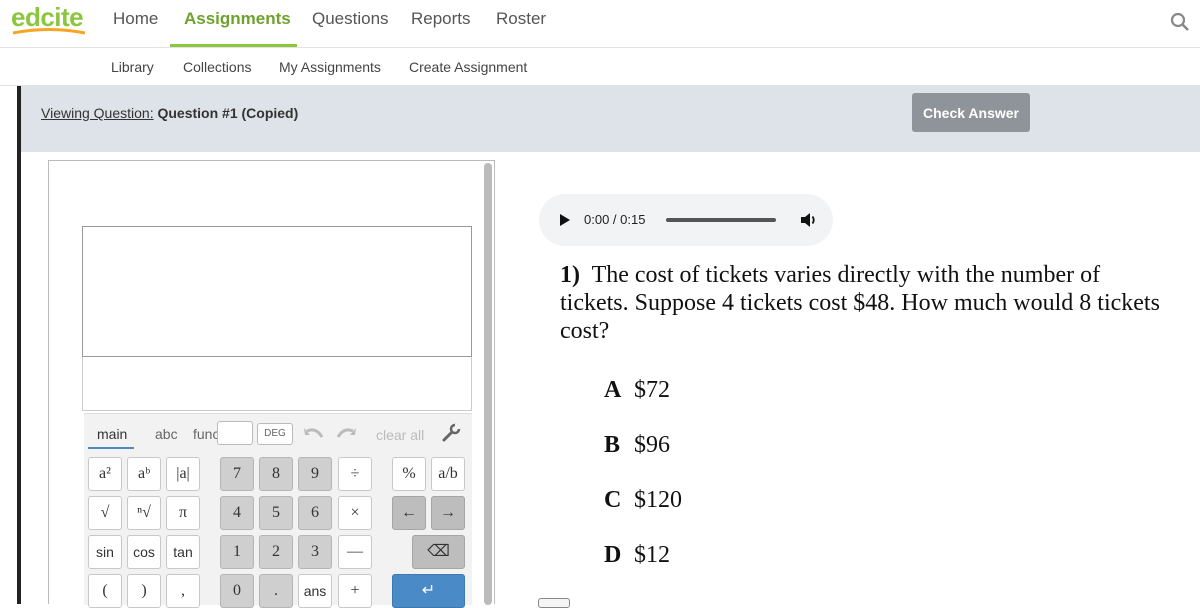 Image resolution: width=1200 pixels, height=608 pixels. I want to click on choice-letter: C, so click(613, 500).